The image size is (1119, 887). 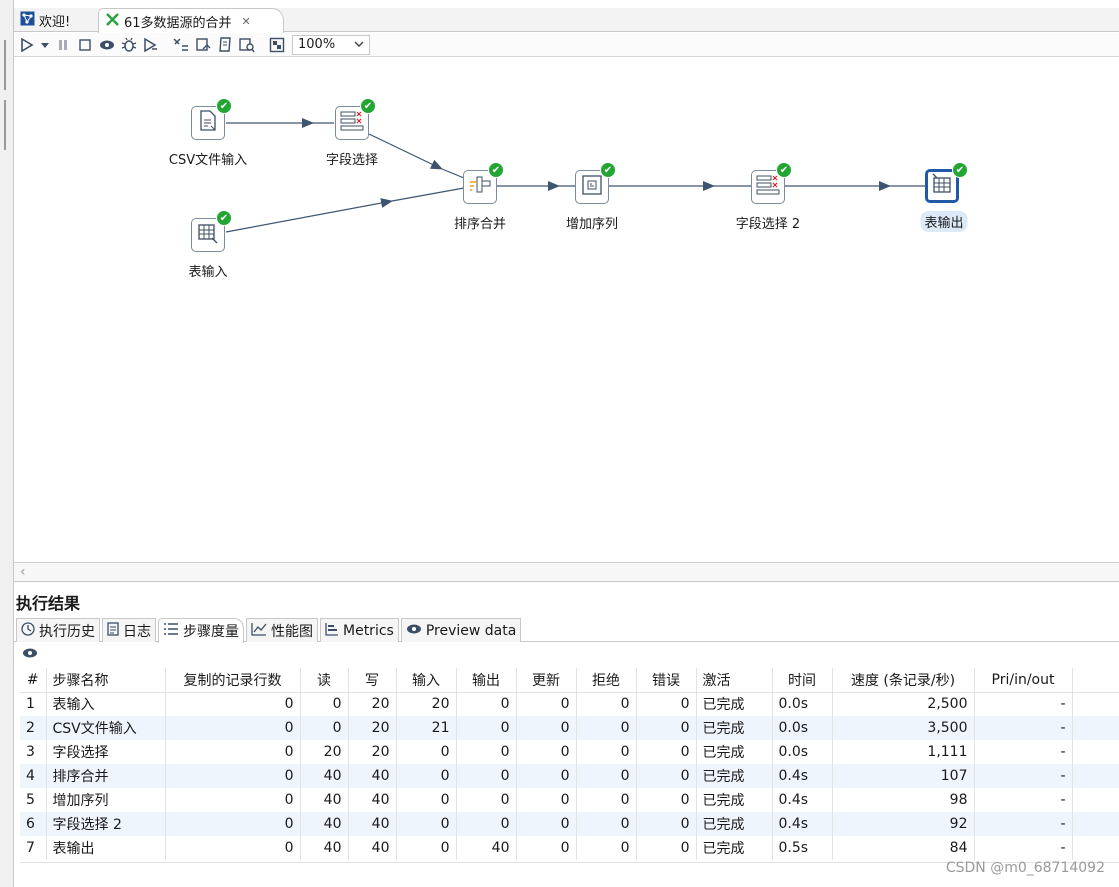 I want to click on hop-tablein-sortmerge, so click(x=309, y=215).